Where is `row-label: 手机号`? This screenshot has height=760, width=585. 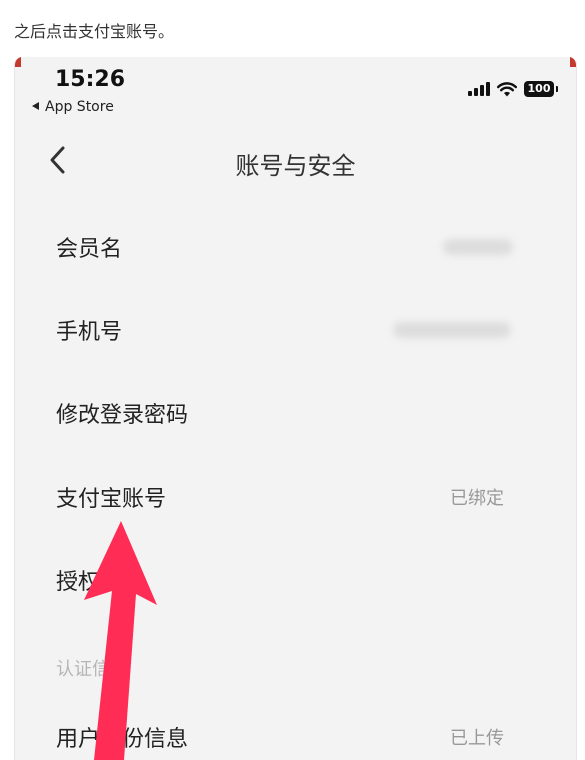 row-label: 手机号 is located at coordinates (89, 332).